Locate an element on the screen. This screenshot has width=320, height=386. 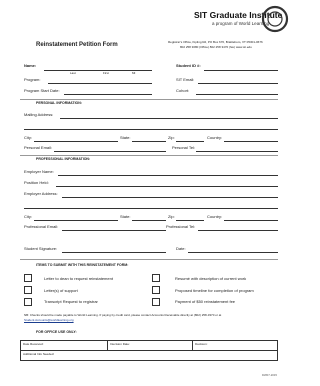
employer-state-label: State: is located at coordinates (125, 216).